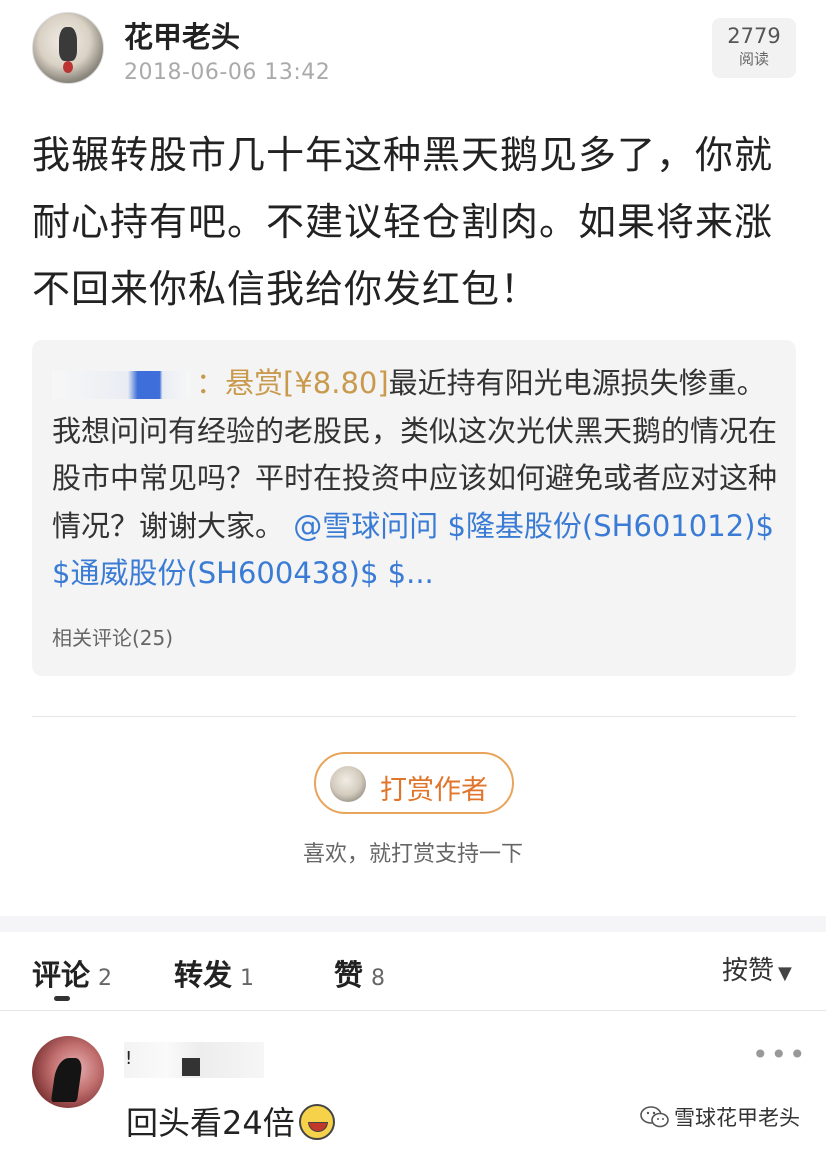 This screenshot has height=1153, width=826. What do you see at coordinates (316, 1122) in the screenshot?
I see `laughing-emoji-icon` at bounding box center [316, 1122].